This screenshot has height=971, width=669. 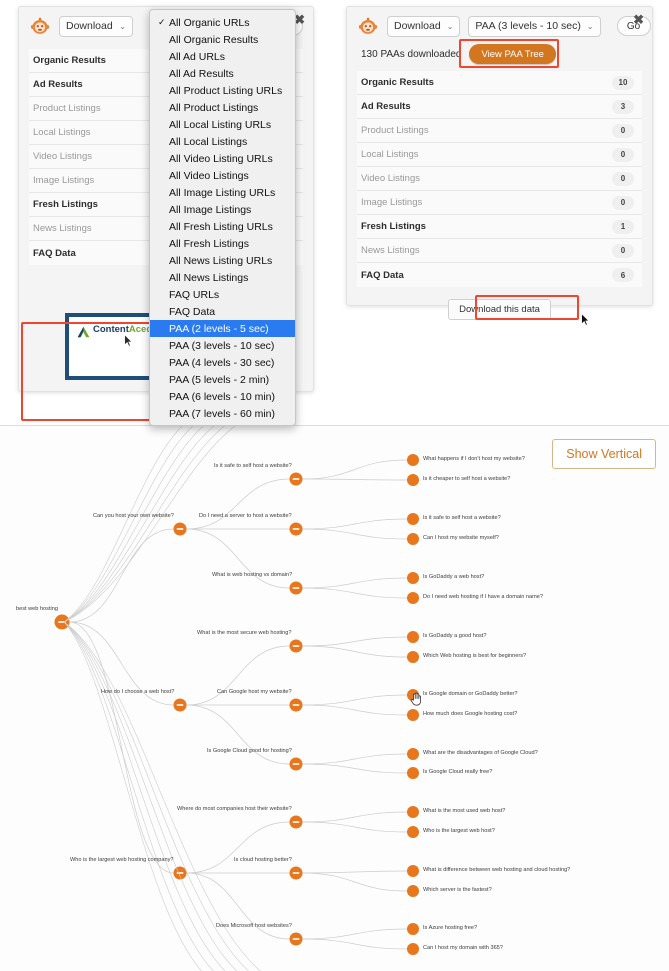 I want to click on dropdown-item: All Image Listings, so click(x=222, y=209).